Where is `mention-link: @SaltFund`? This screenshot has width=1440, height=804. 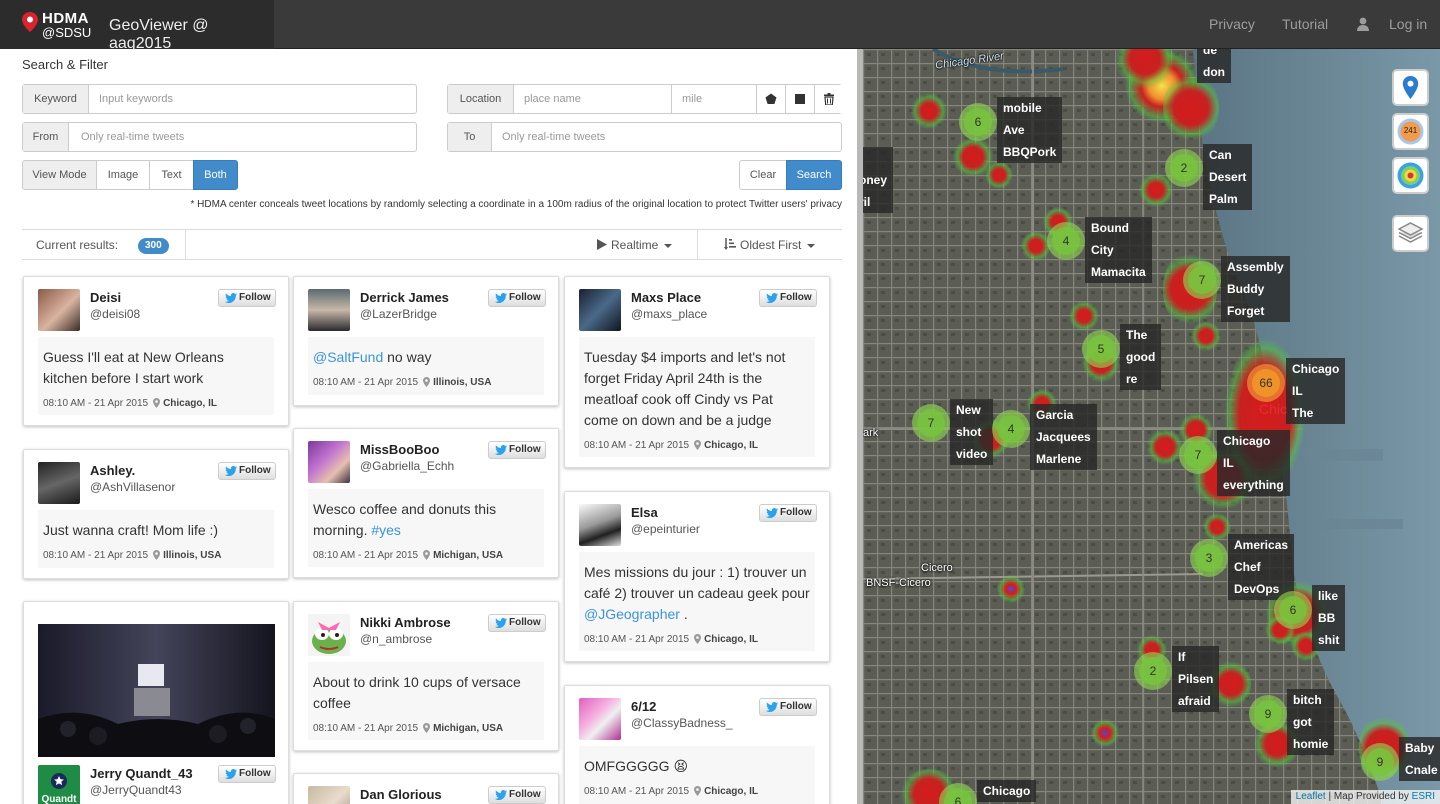
mention-link: @SaltFund is located at coordinates (348, 357).